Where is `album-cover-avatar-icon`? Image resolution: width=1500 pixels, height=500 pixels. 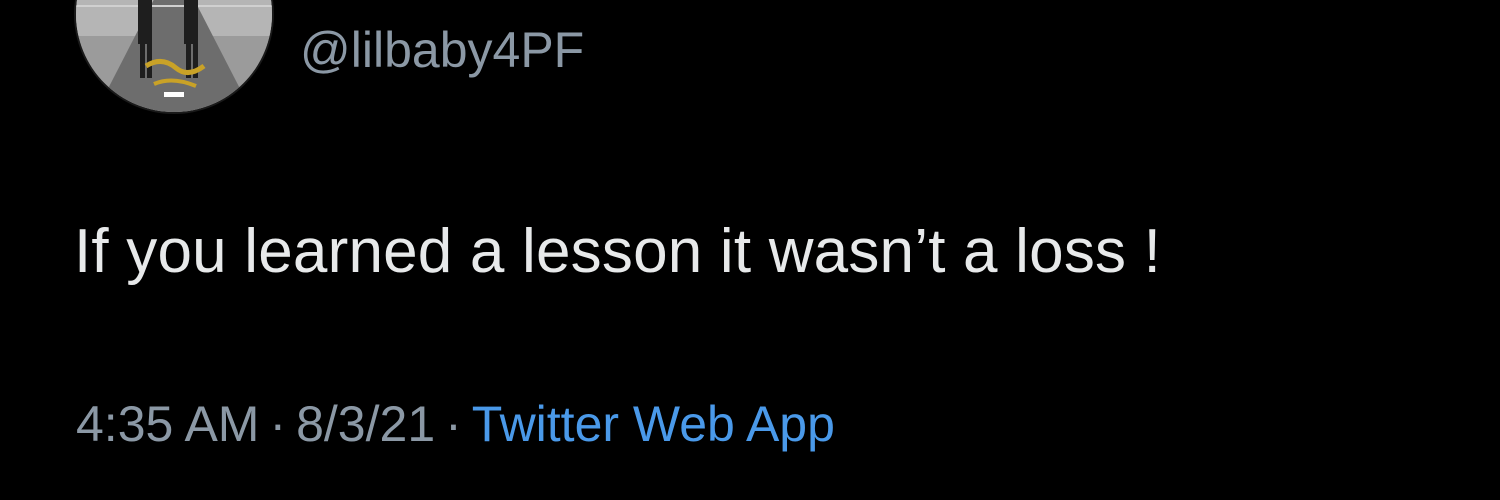
album-cover-avatar-icon is located at coordinates (174, 56).